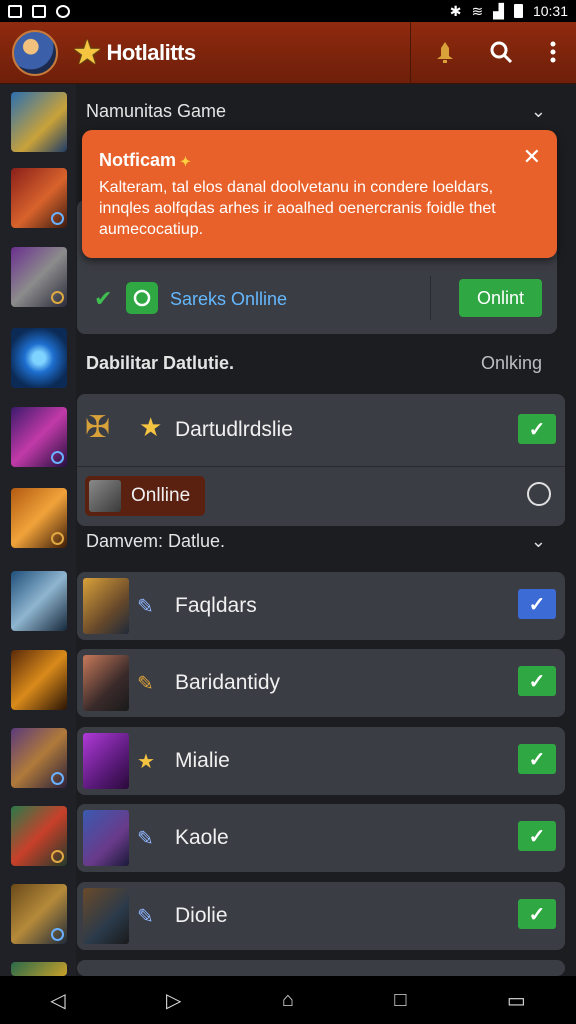 The width and height of the screenshot is (576, 1024). What do you see at coordinates (553, 52) in the screenshot?
I see `more-vert-icon` at bounding box center [553, 52].